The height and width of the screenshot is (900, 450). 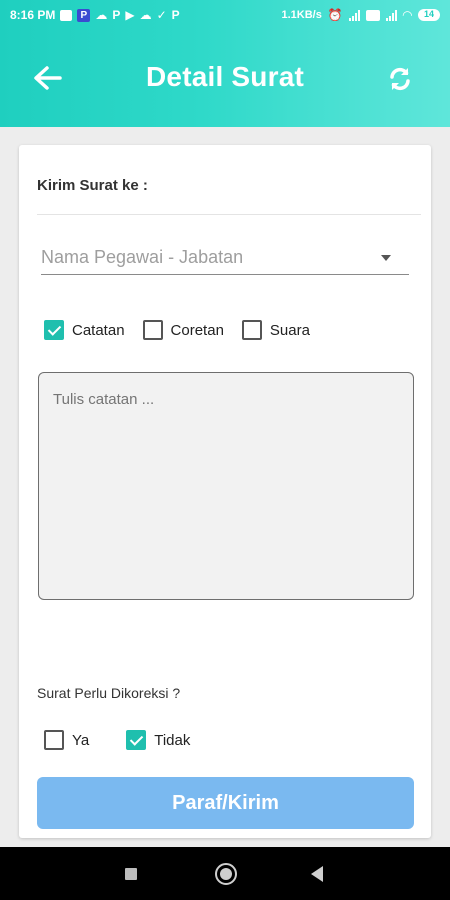 What do you see at coordinates (101, 15) in the screenshot?
I see `cloud-icon: ☁` at bounding box center [101, 15].